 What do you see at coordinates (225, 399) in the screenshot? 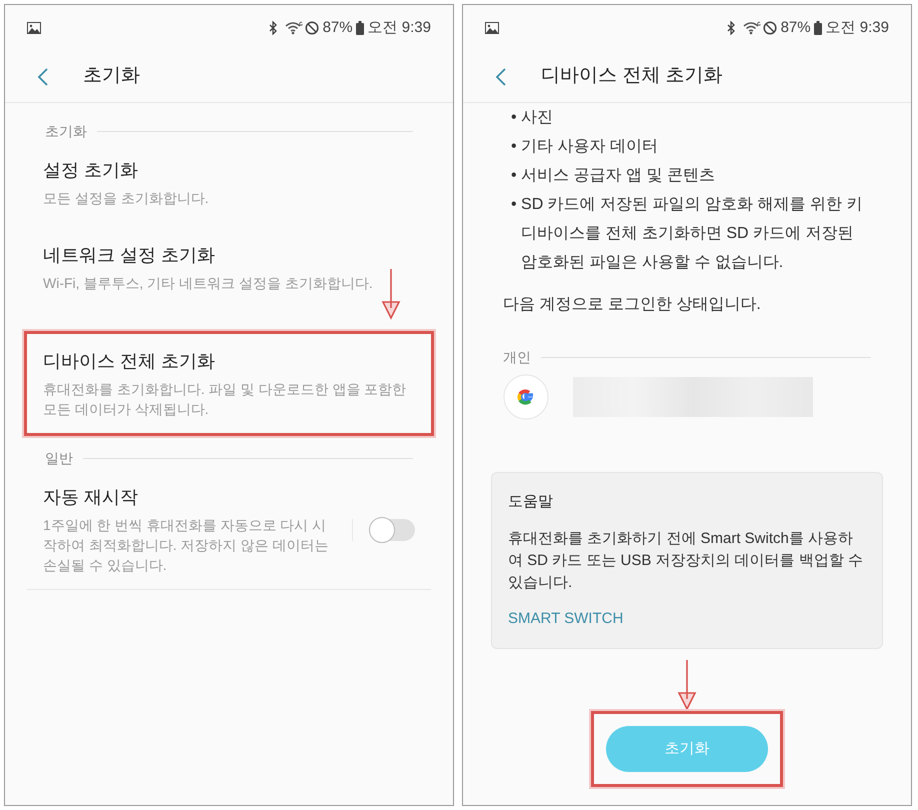
I see `item-description: 휴대전화를 초기화합니다. 파일 및 다운로드한 앱을 포함한 모든 데이터가 삭제됩니다.` at bounding box center [225, 399].